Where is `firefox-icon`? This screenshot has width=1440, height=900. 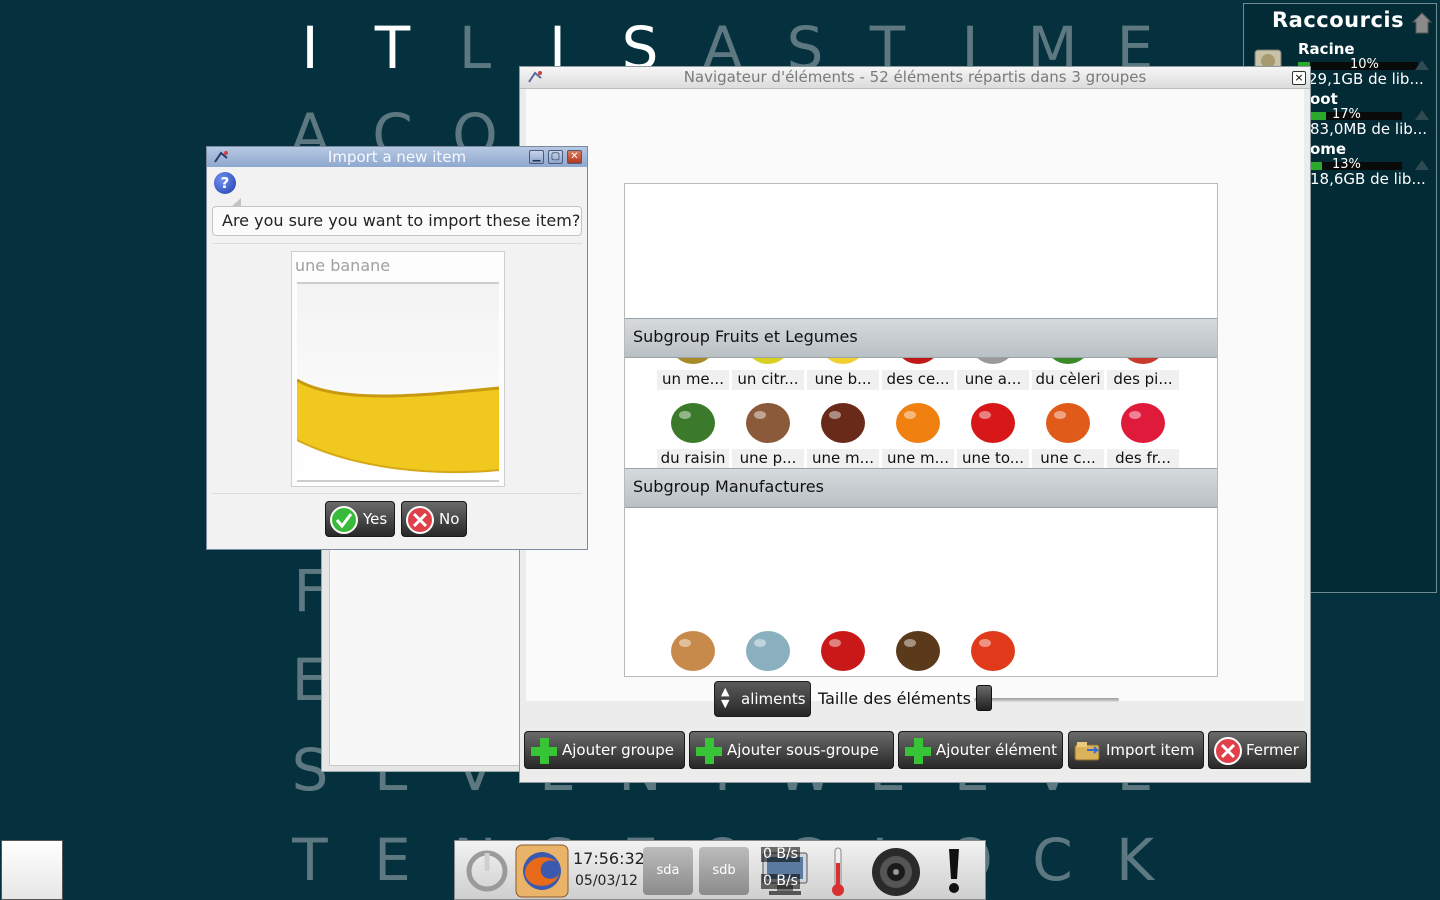
firefox-icon is located at coordinates (542, 871).